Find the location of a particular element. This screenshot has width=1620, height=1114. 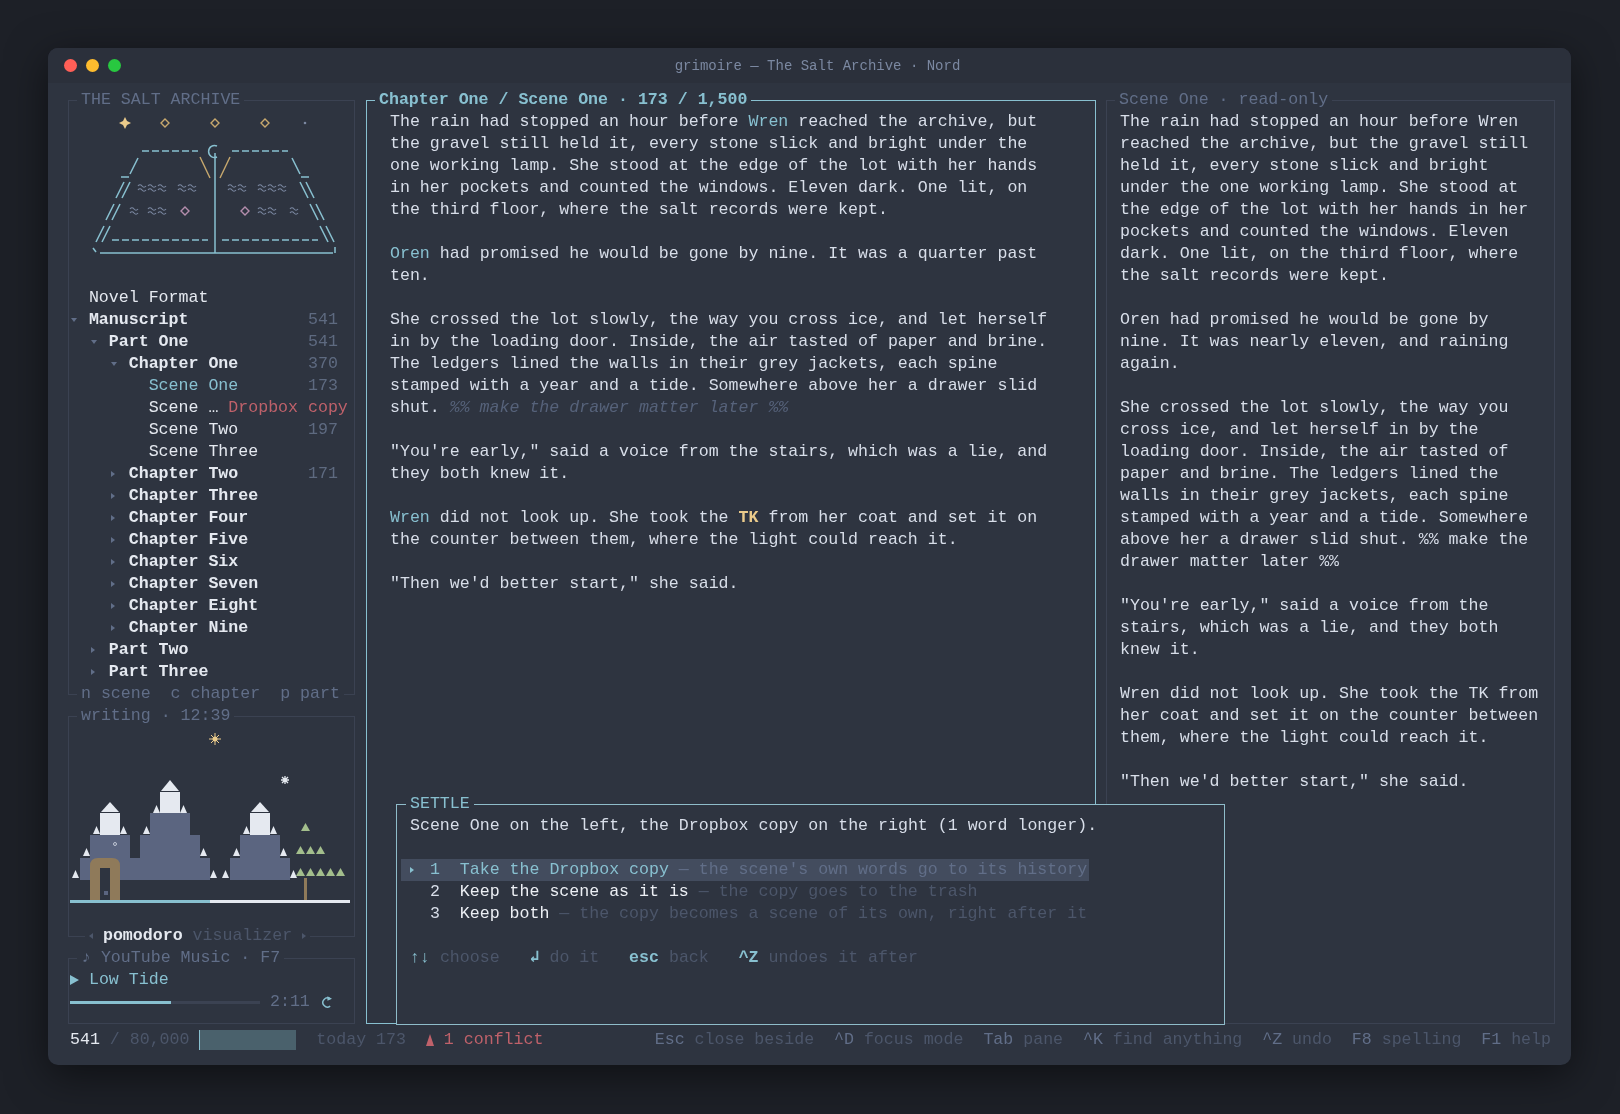

tree-item: Novel Format is located at coordinates (148, 298).